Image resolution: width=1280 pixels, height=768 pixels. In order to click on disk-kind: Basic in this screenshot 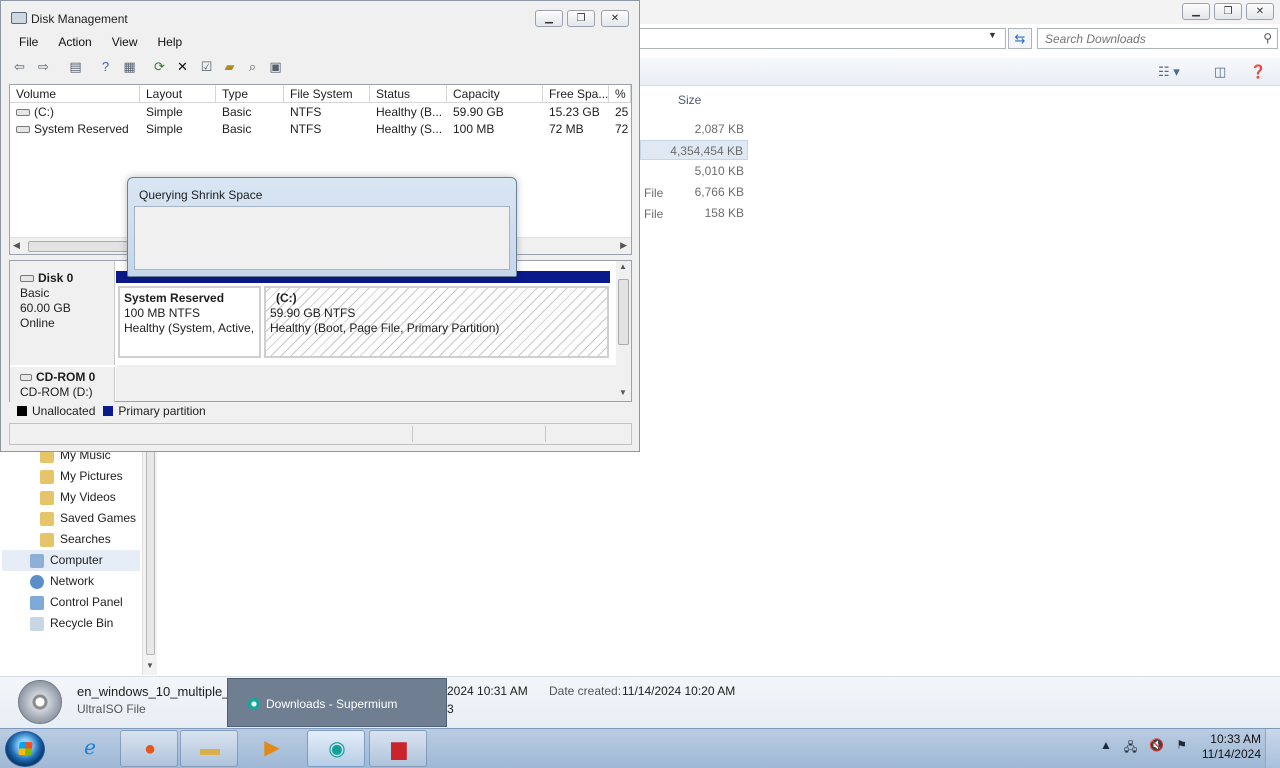, I will do `click(35, 293)`.